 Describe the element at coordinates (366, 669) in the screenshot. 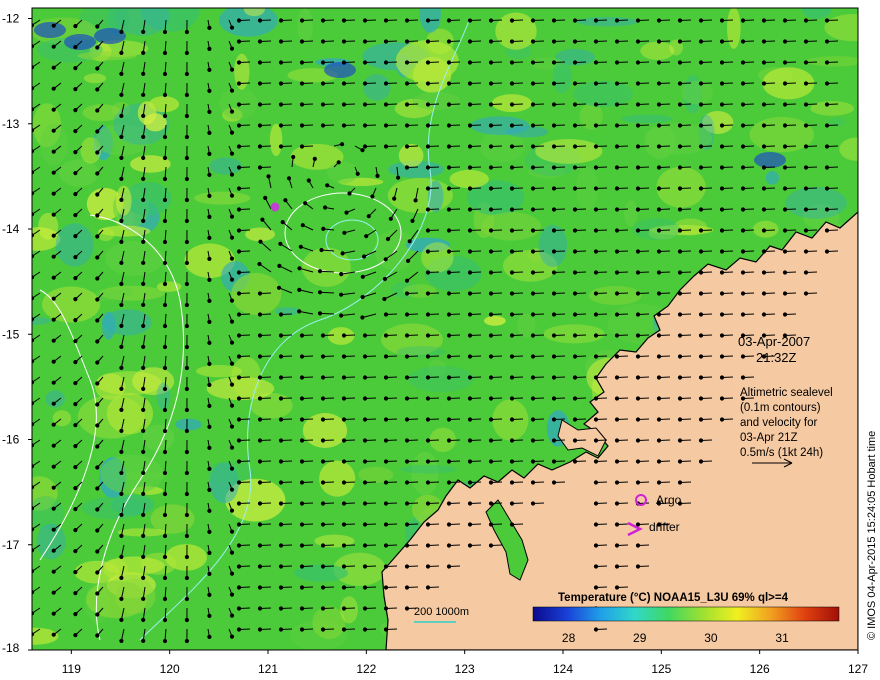

I see `lon-tick-label: 122` at that location.